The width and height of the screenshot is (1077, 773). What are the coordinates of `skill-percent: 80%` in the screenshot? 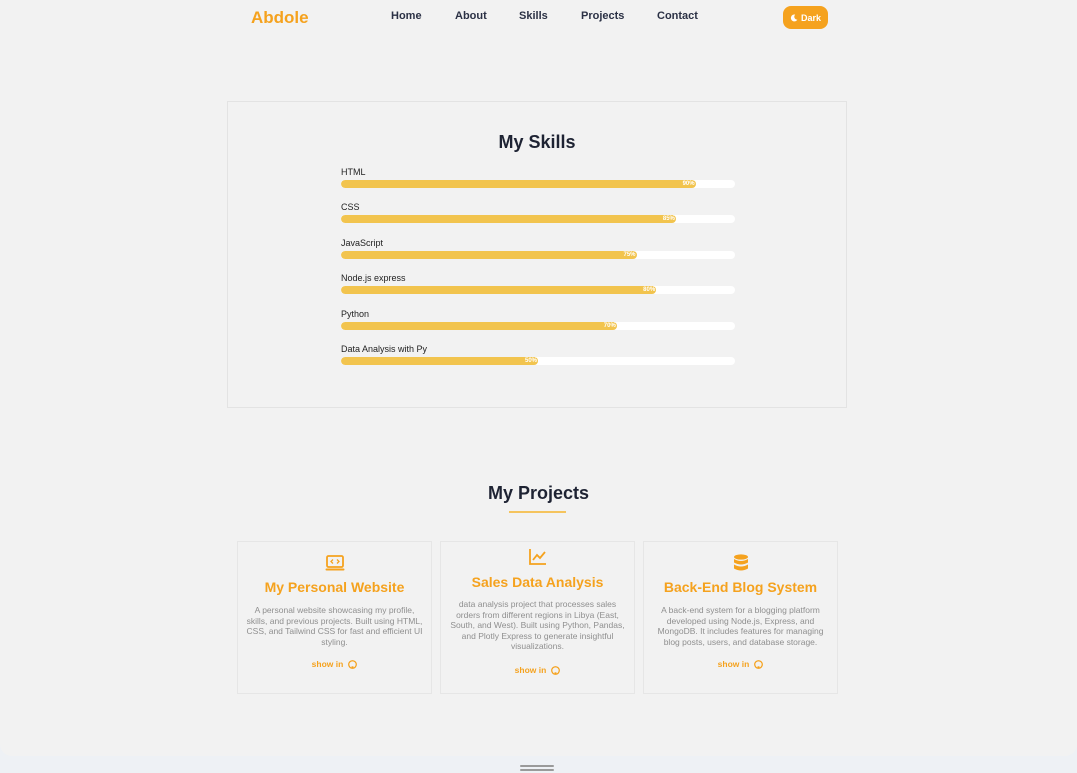 It's located at (649, 290).